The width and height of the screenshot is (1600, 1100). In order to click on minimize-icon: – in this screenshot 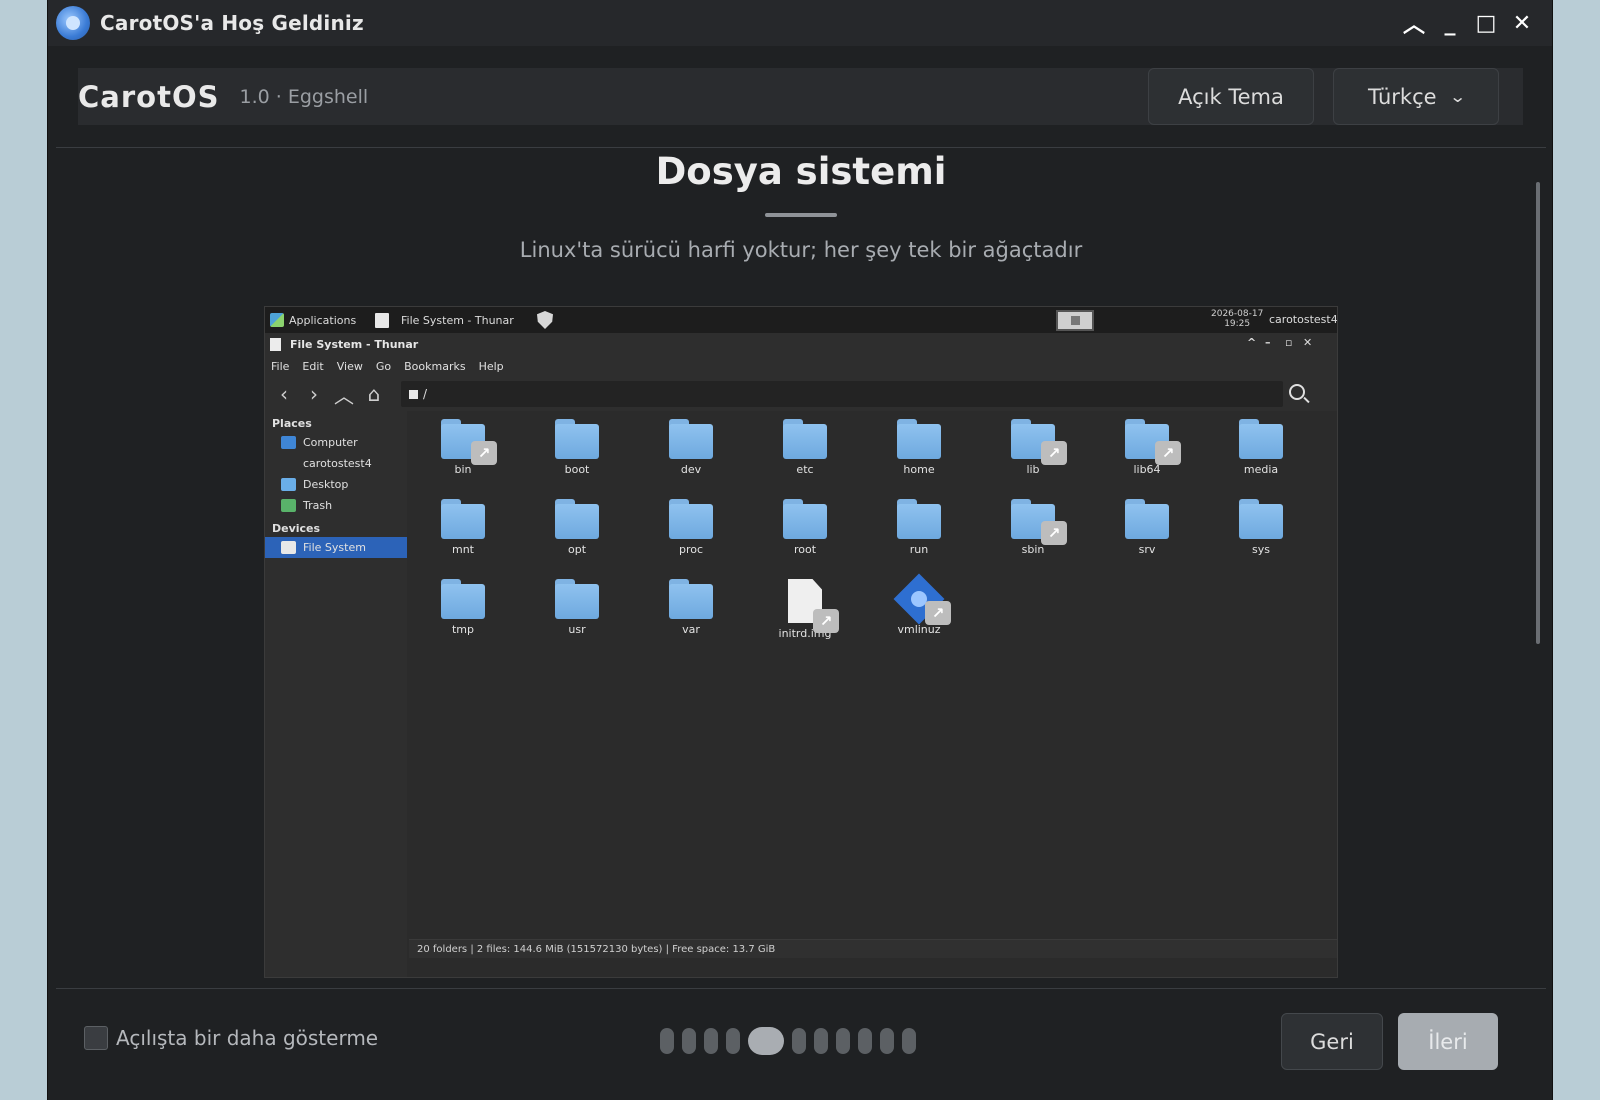, I will do `click(1268, 342)`.